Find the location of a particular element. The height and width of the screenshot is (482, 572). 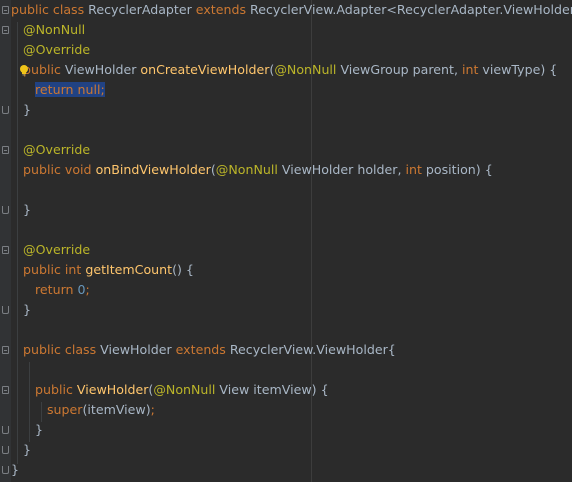

code-line-return-null: return null; is located at coordinates (58, 90).